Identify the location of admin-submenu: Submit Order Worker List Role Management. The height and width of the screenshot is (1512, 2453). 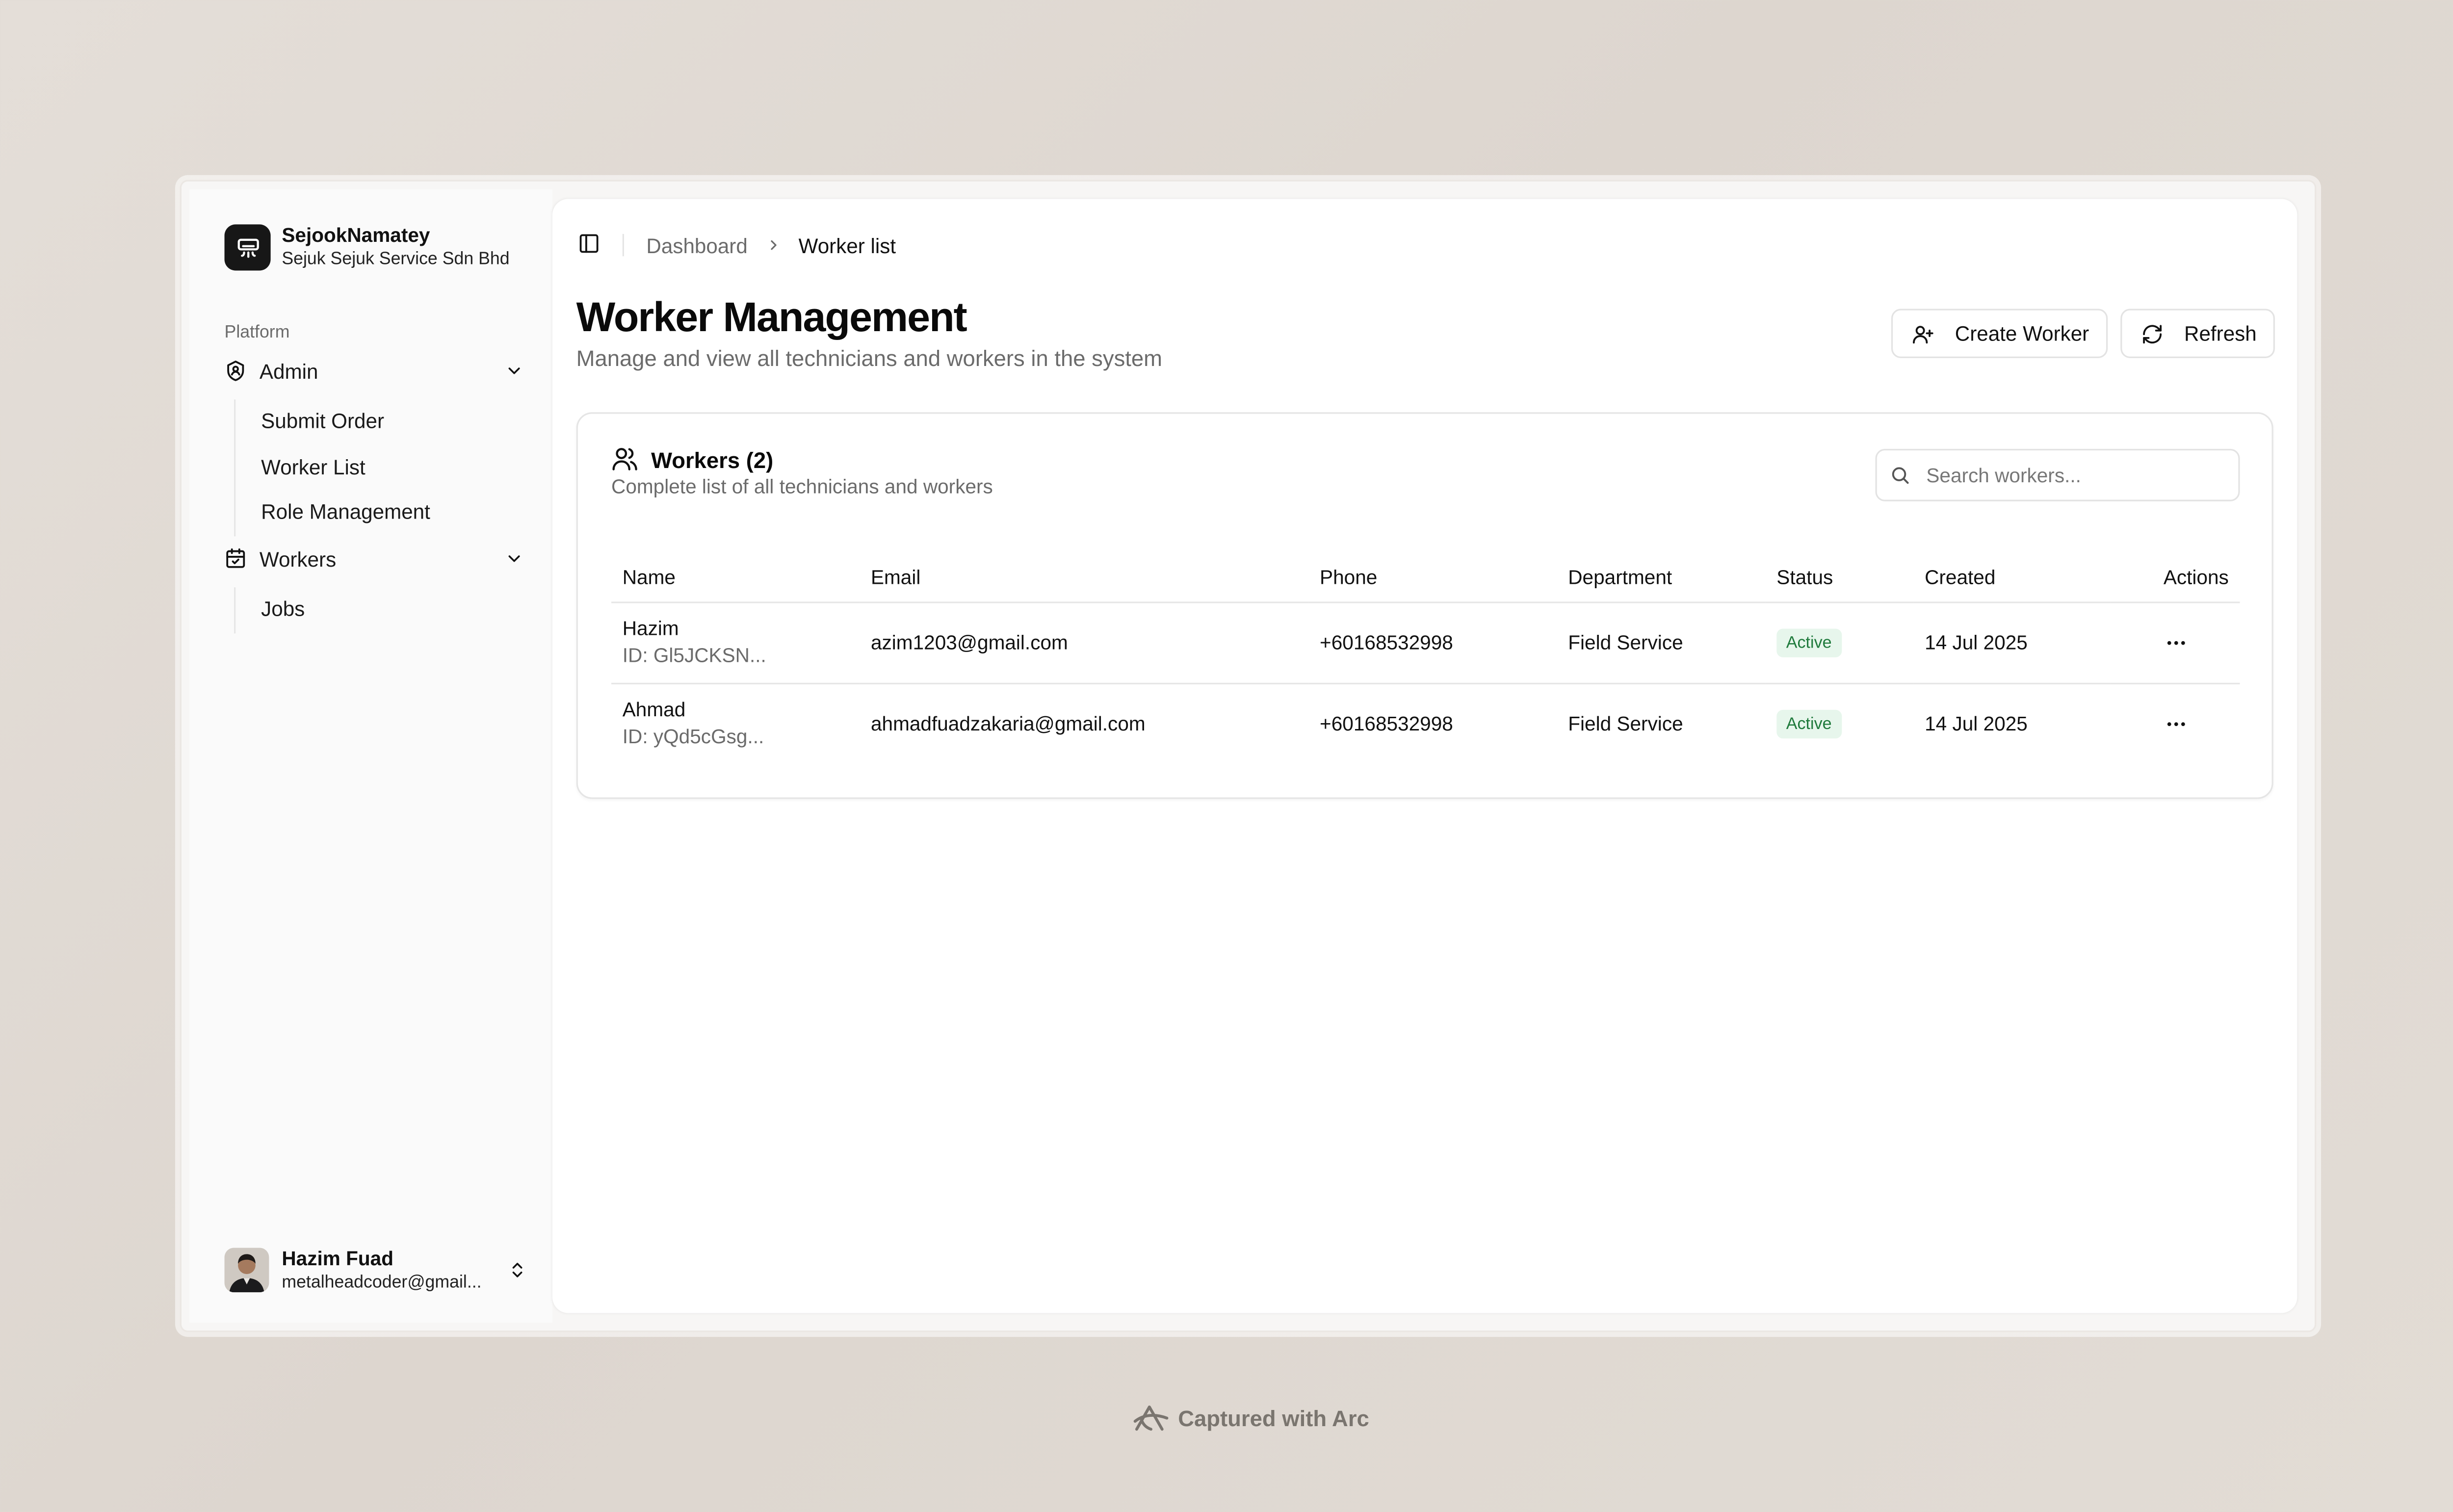
(332, 467).